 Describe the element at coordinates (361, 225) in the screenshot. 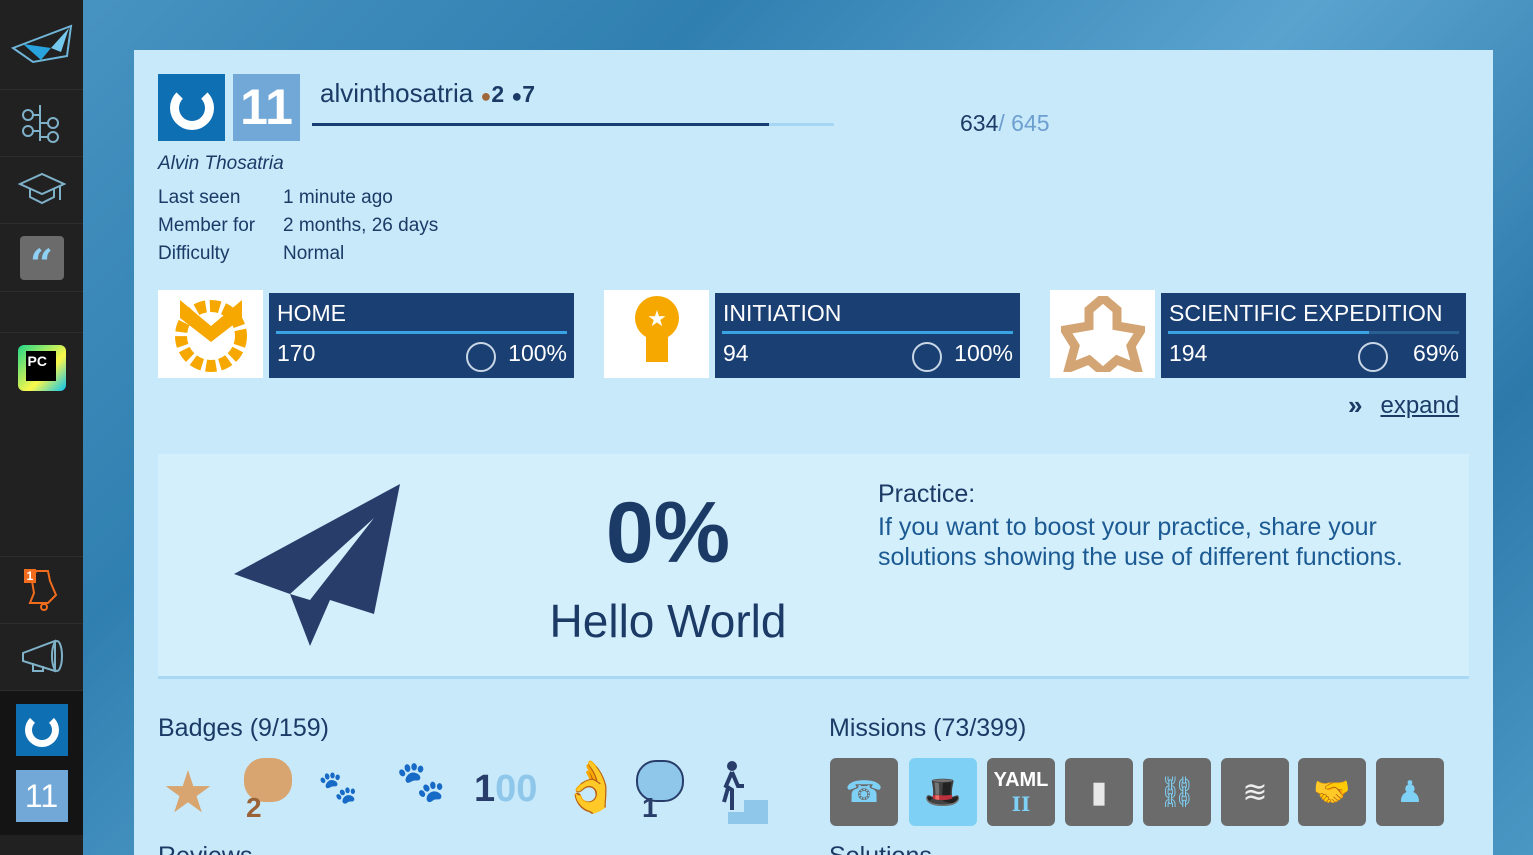

I see `detail-value: 2 months, 26 days` at that location.